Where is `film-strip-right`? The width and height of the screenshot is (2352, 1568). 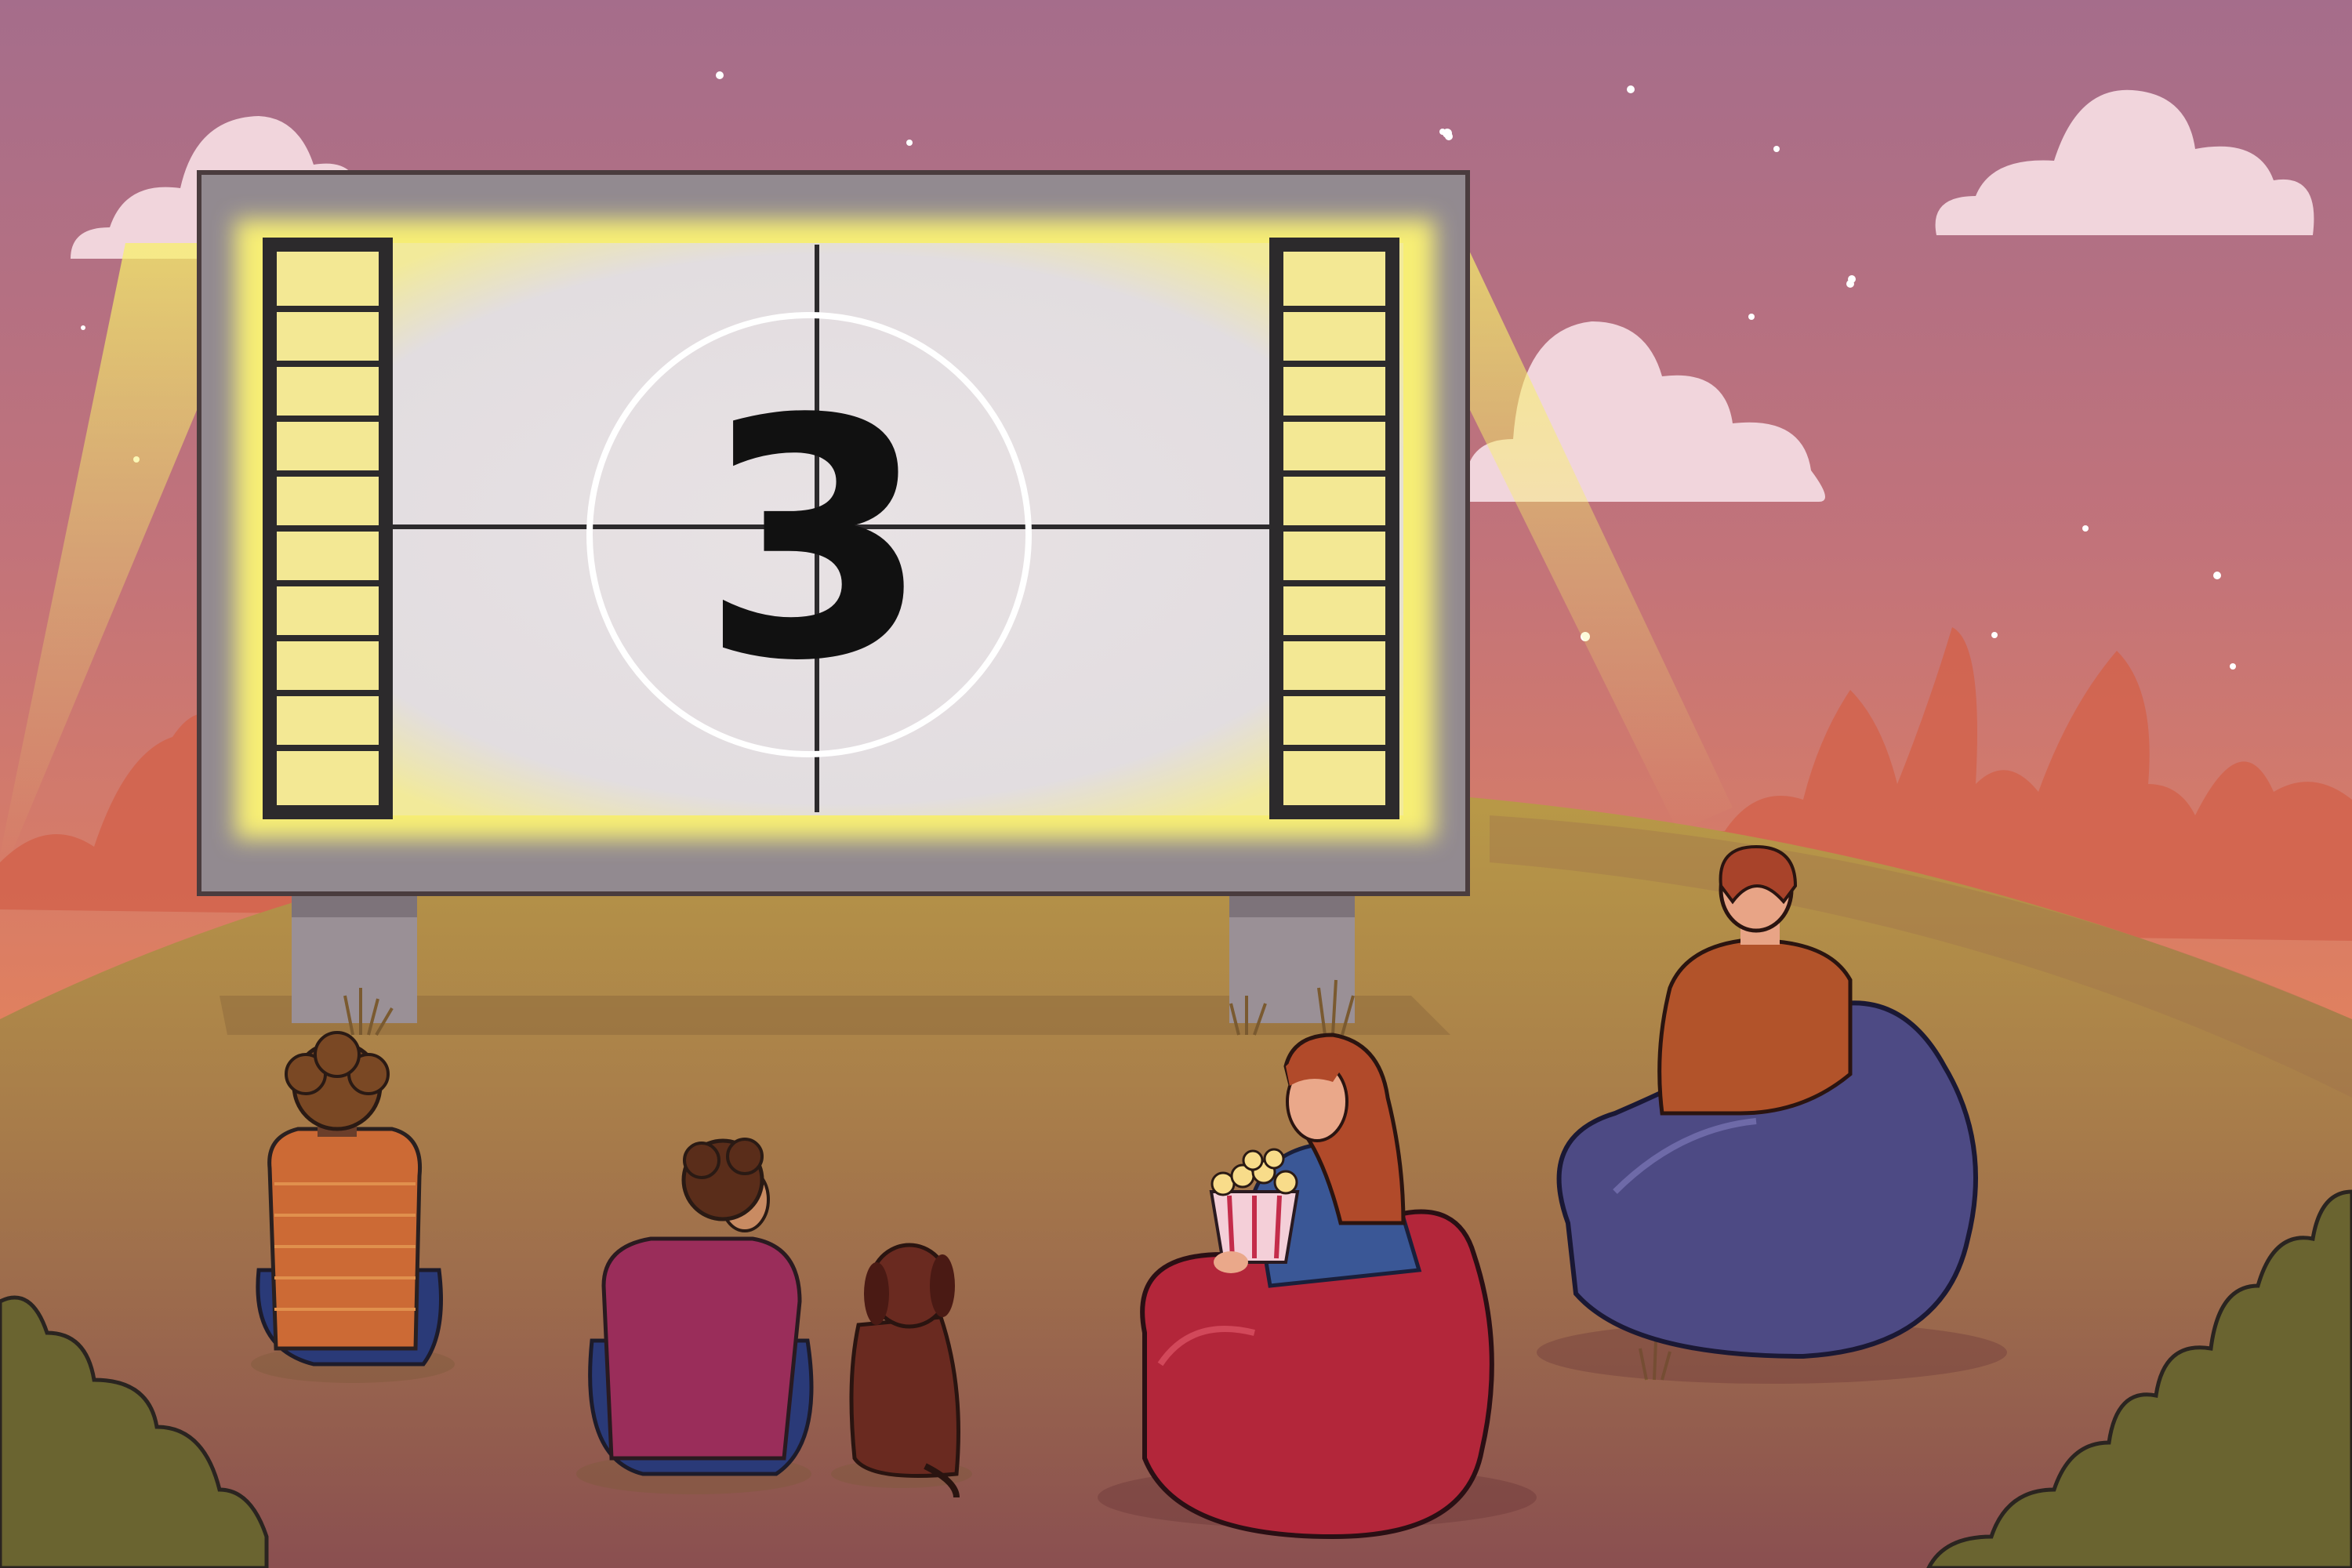 film-strip-right is located at coordinates (1334, 528).